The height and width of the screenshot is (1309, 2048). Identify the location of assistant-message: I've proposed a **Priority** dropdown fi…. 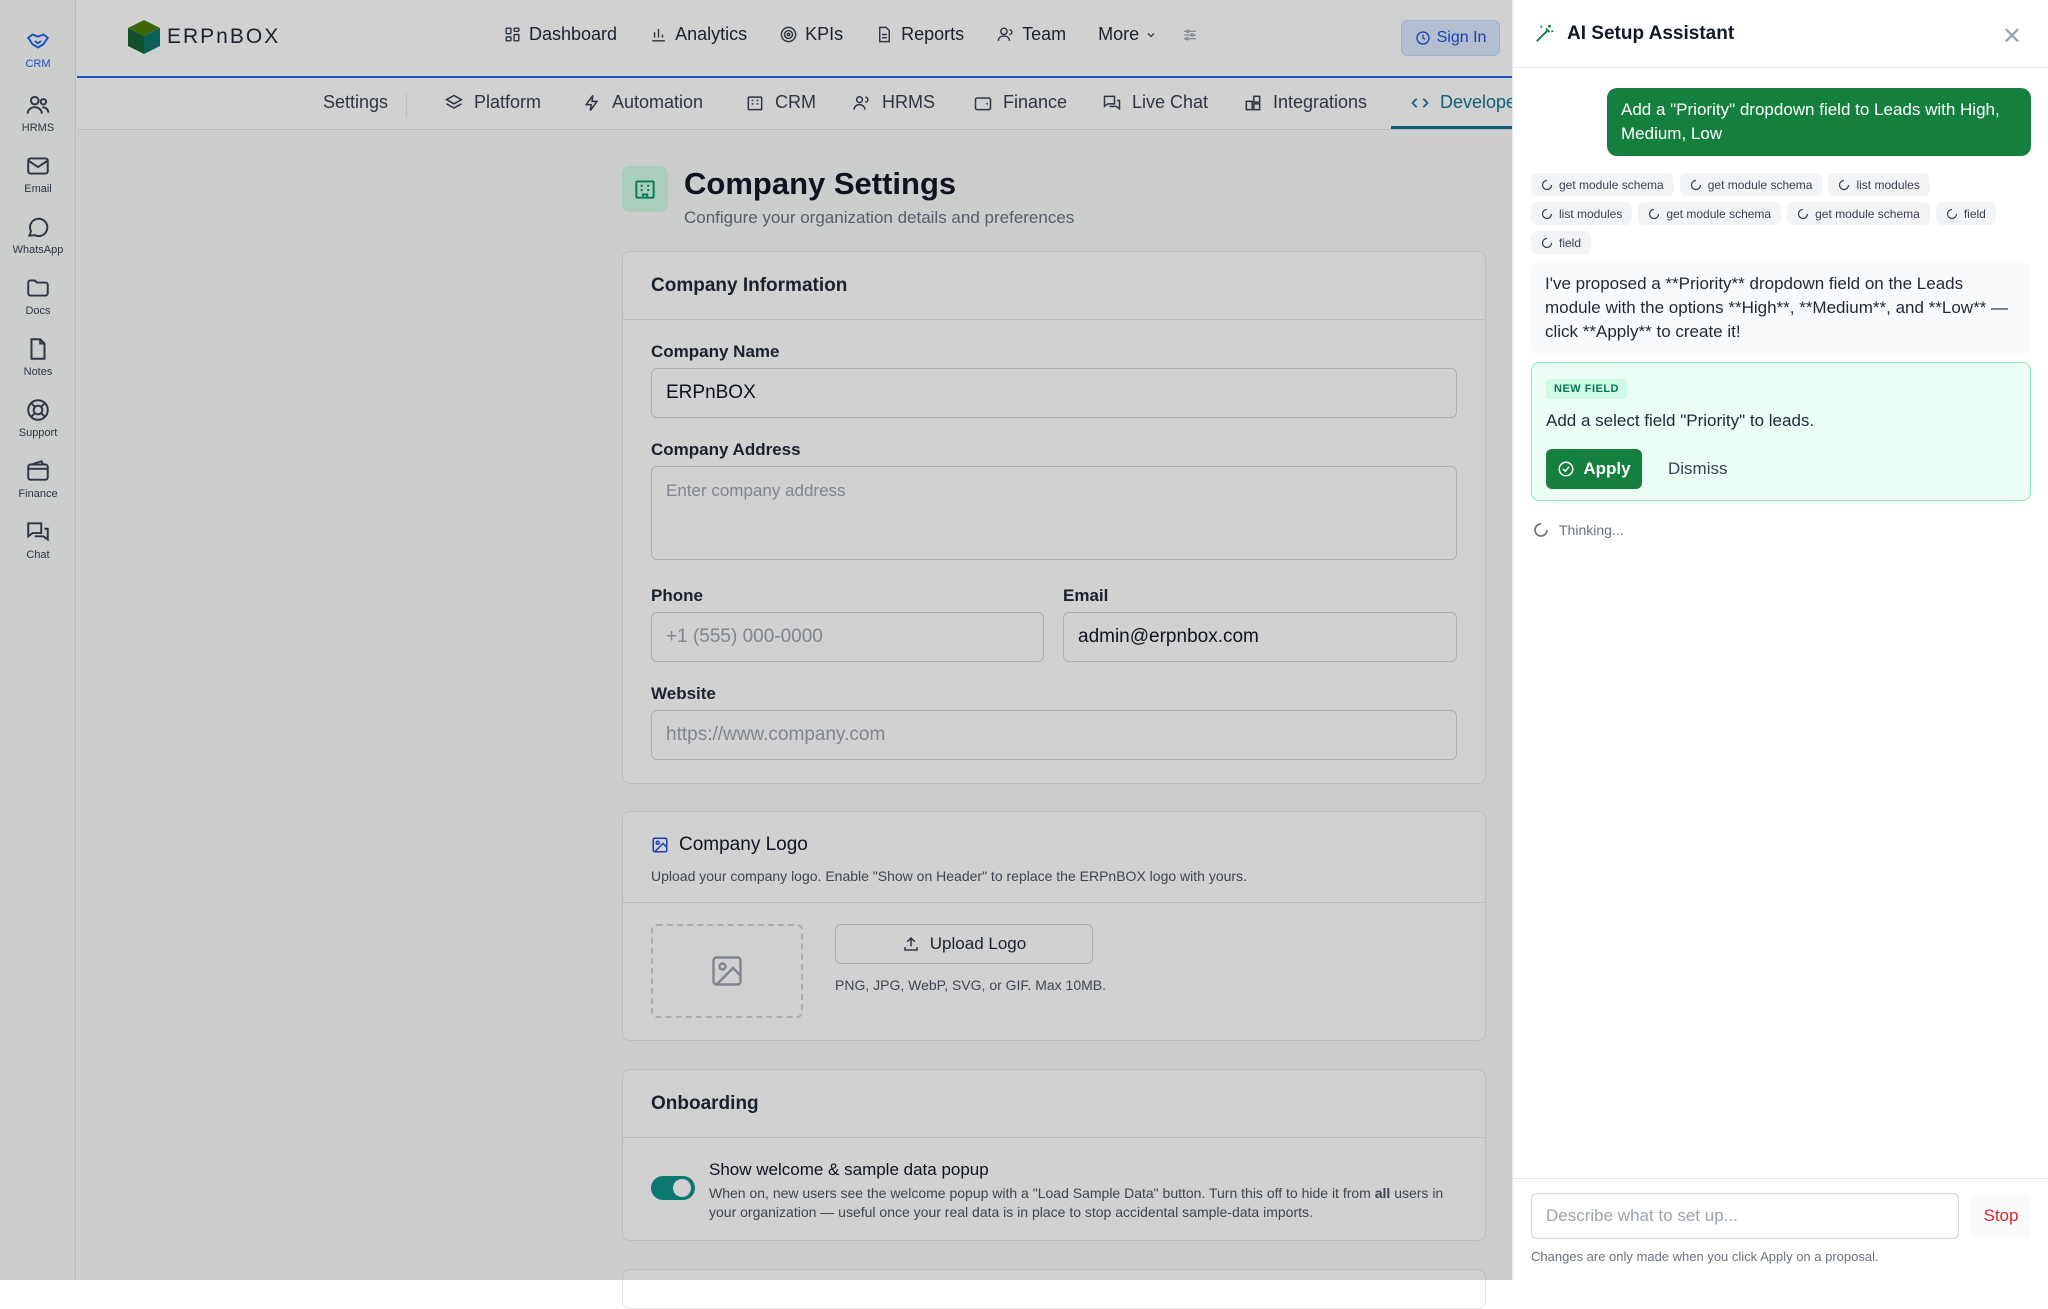
(1781, 308).